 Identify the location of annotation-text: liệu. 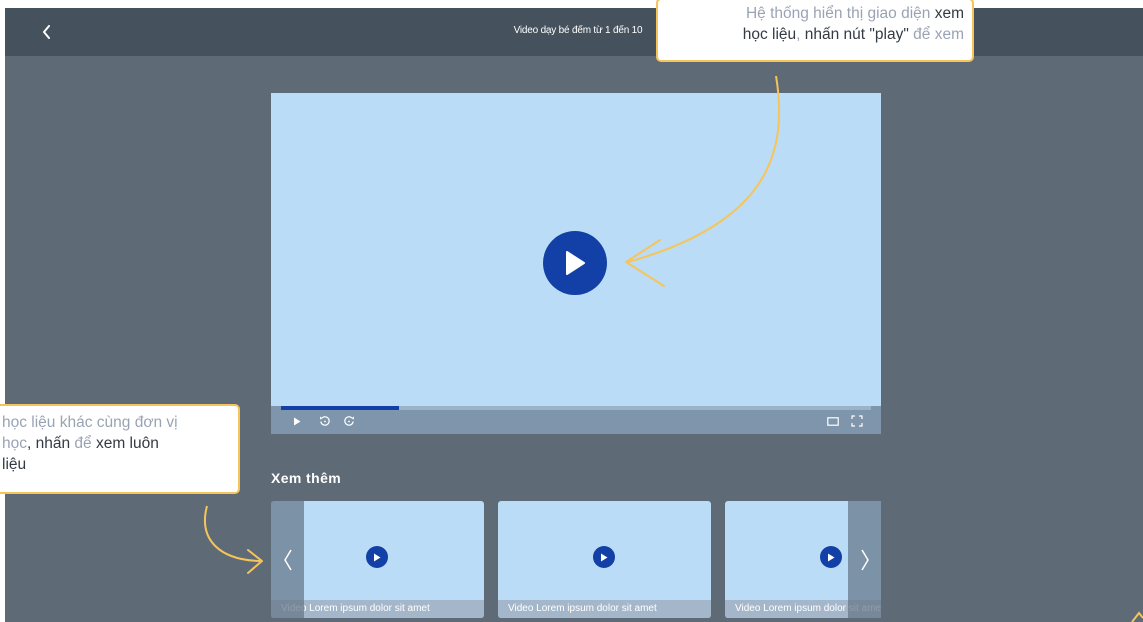
(14, 464).